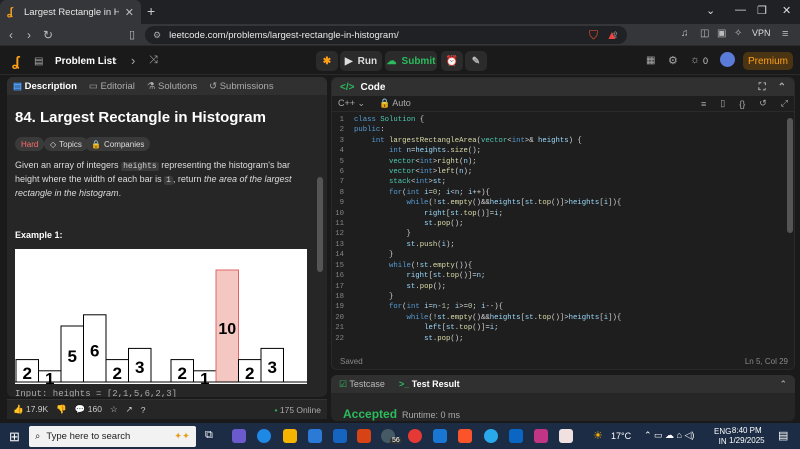  I want to click on task-view-icon: ⧉, so click(209, 435).